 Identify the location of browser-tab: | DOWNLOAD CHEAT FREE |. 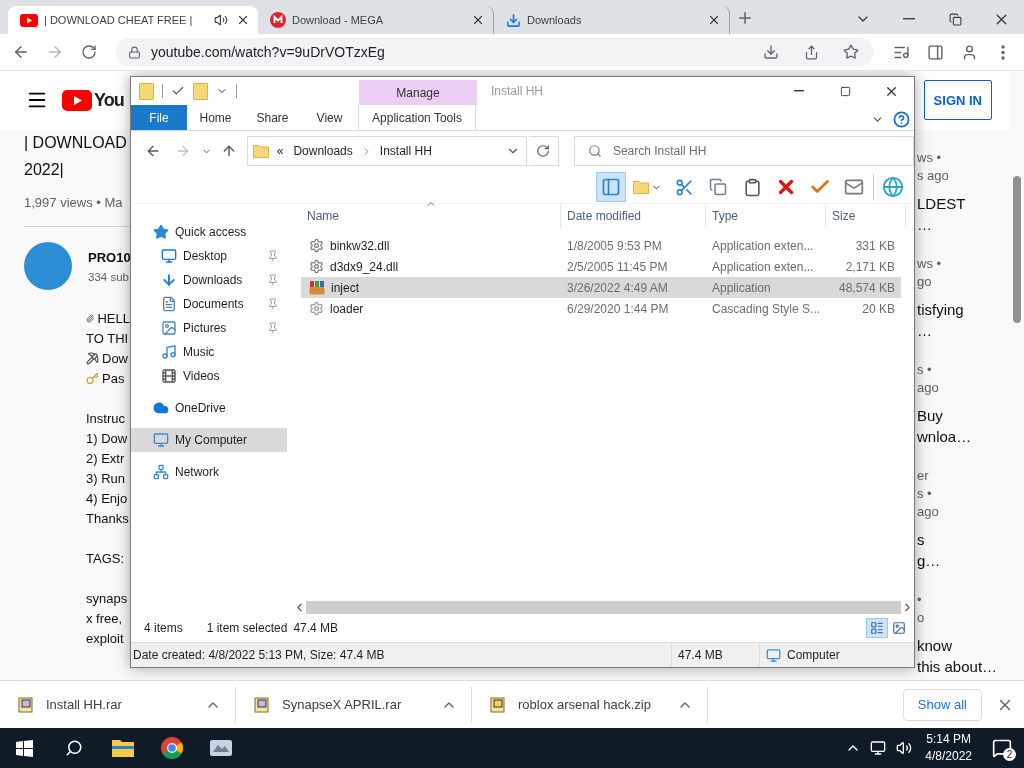
(133, 20).